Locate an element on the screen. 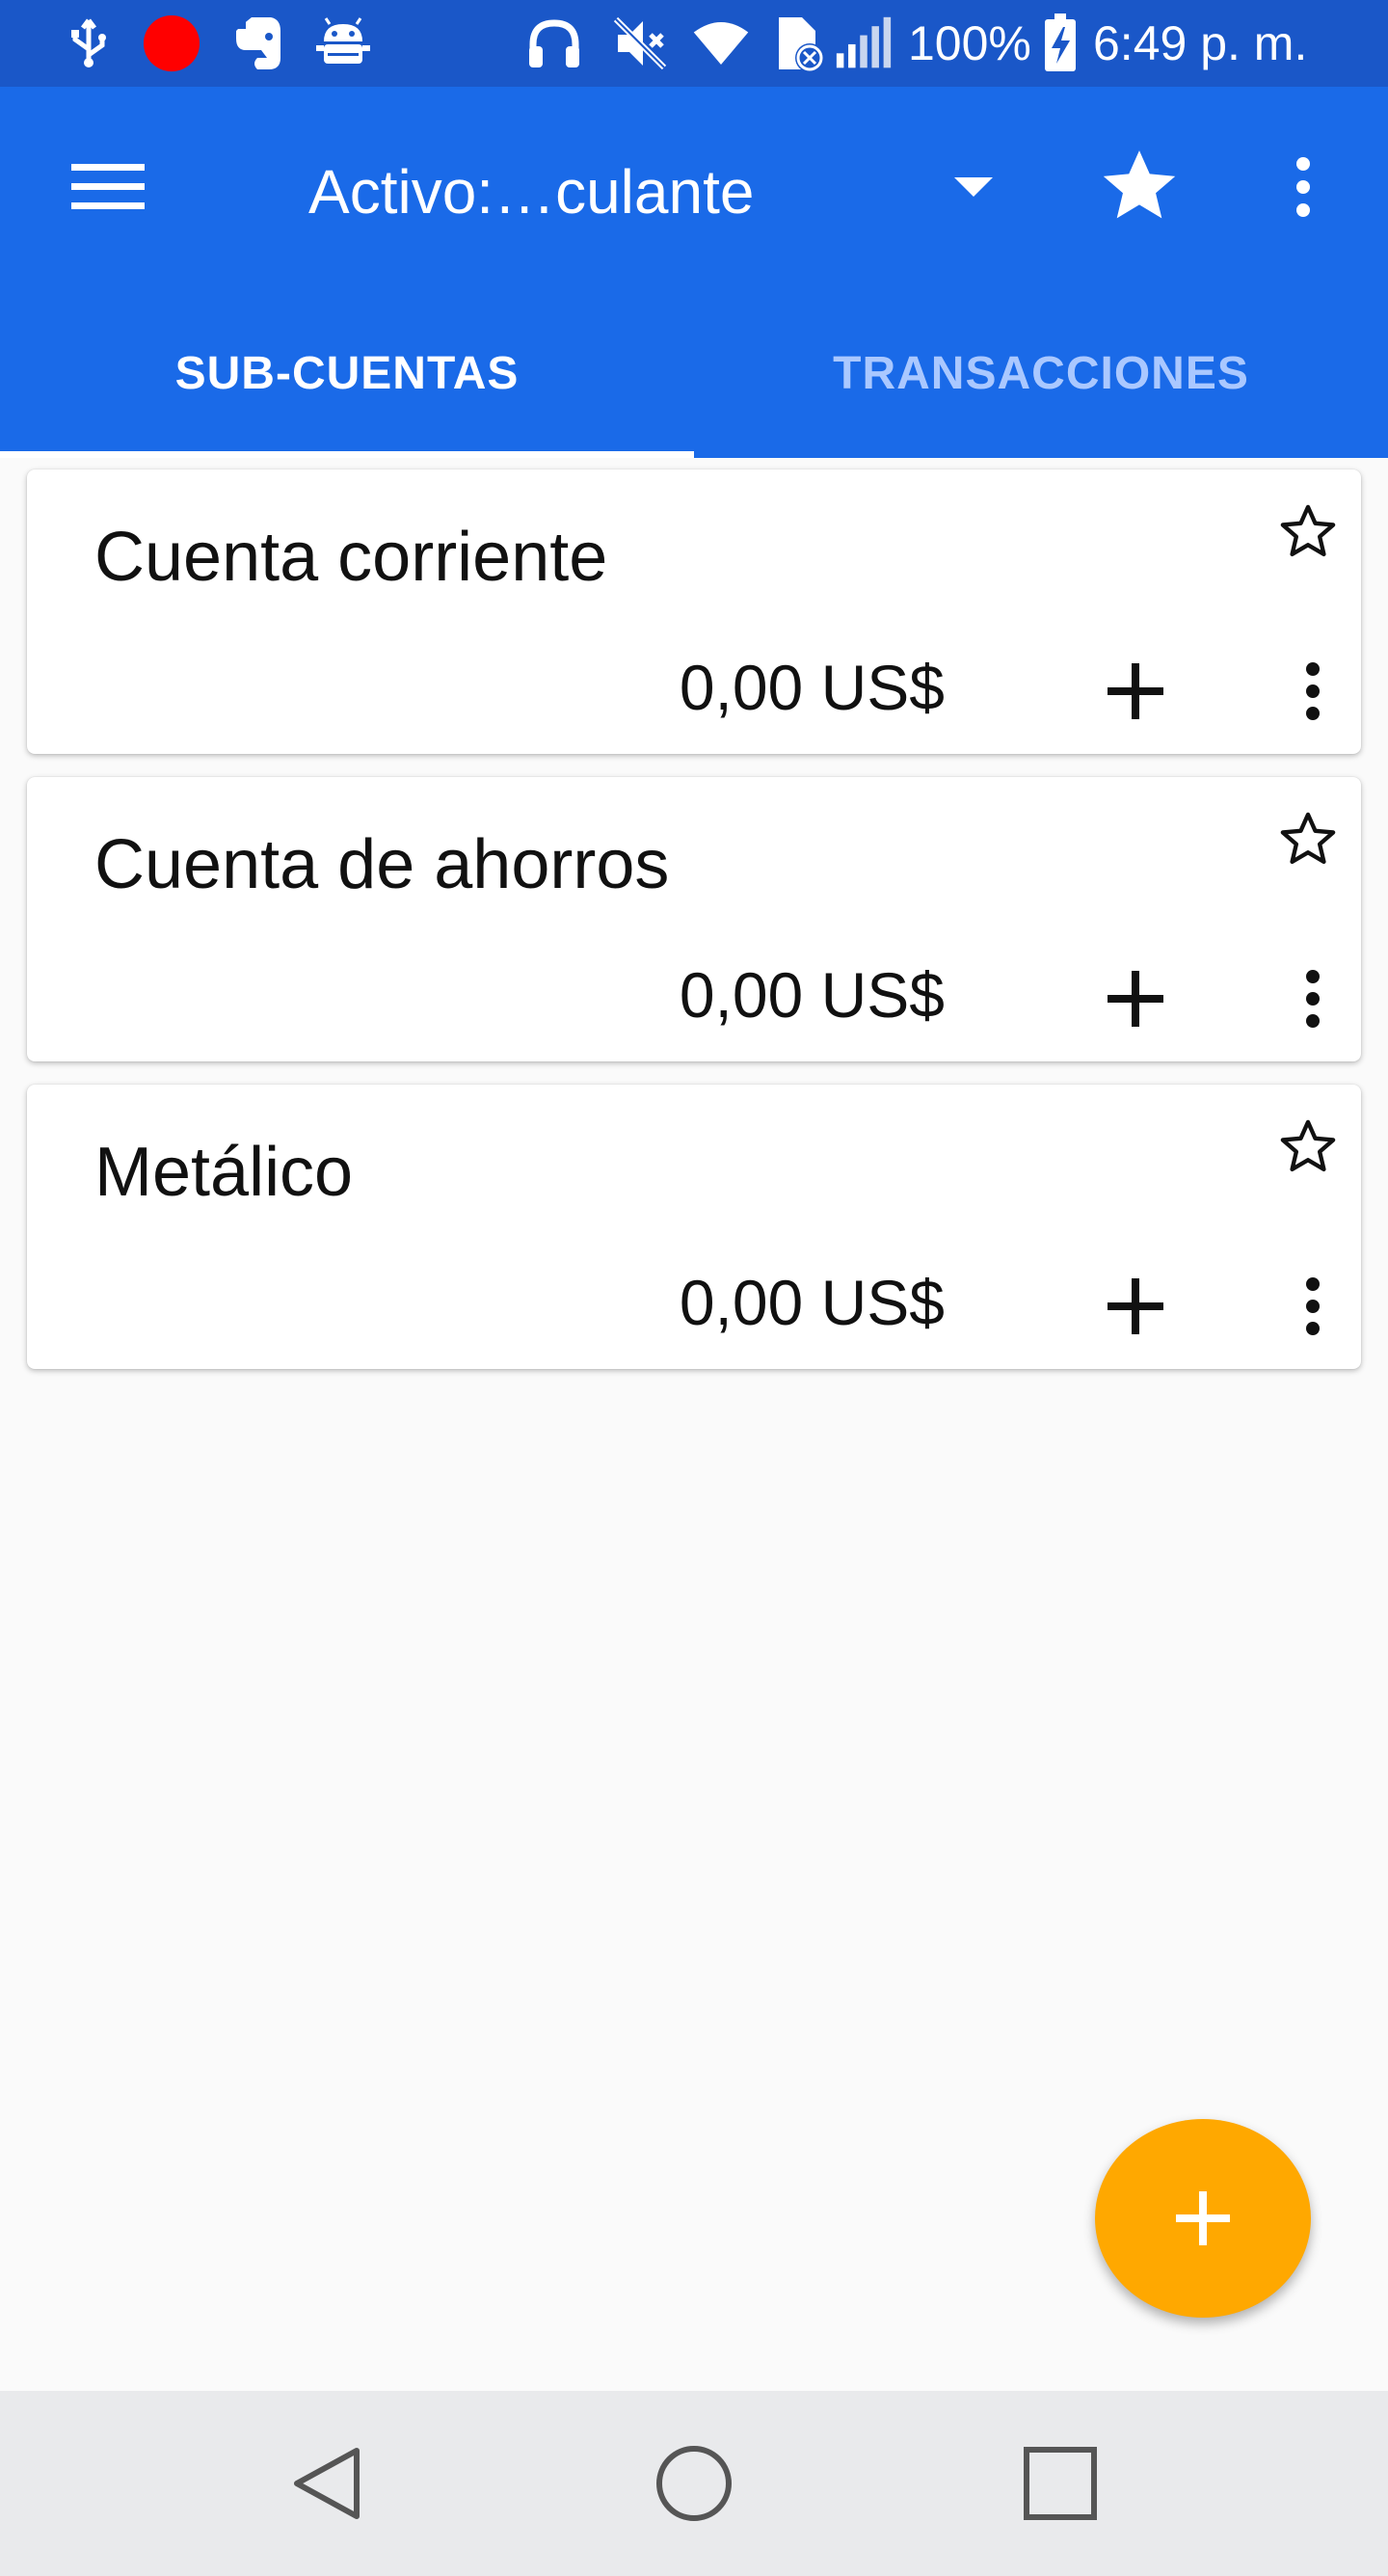 The height and width of the screenshot is (2576, 1388). account-card: Metálico 0,00 US$ is located at coordinates (694, 1227).